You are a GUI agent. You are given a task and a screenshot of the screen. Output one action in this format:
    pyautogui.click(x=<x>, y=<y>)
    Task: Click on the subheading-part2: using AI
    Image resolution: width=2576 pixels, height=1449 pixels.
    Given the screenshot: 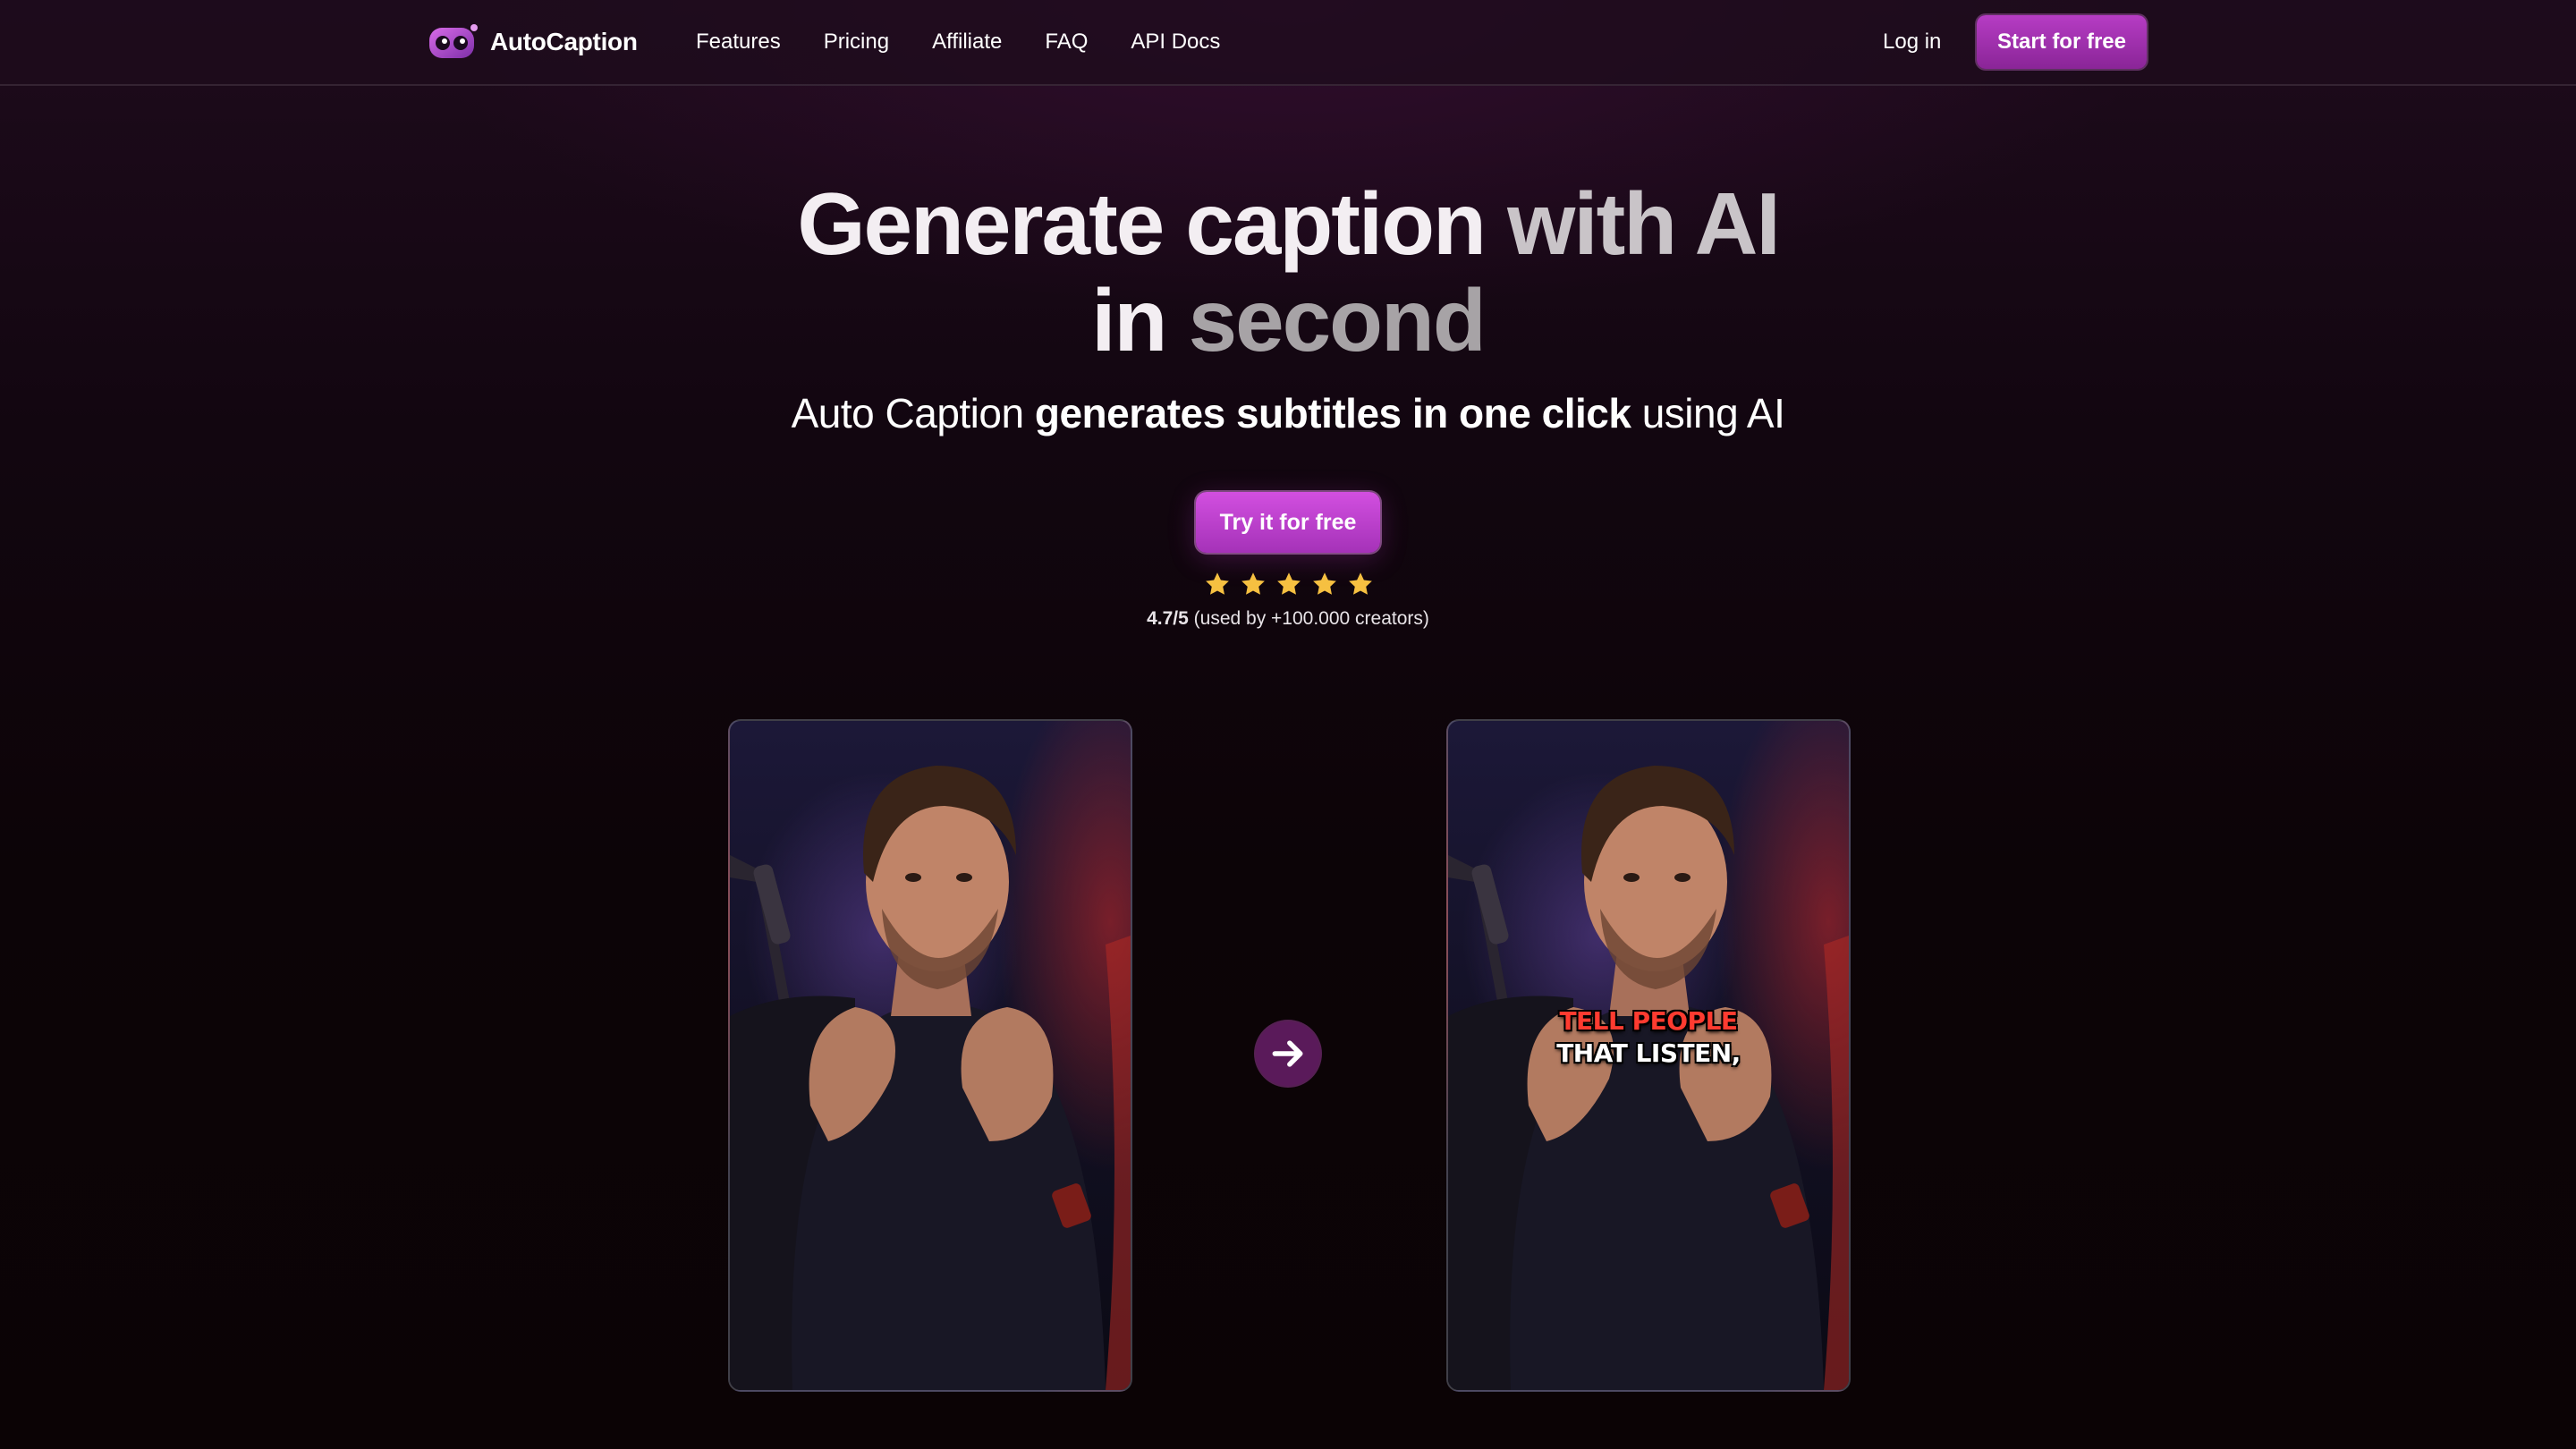 What is the action you would take?
    pyautogui.click(x=1708, y=413)
    